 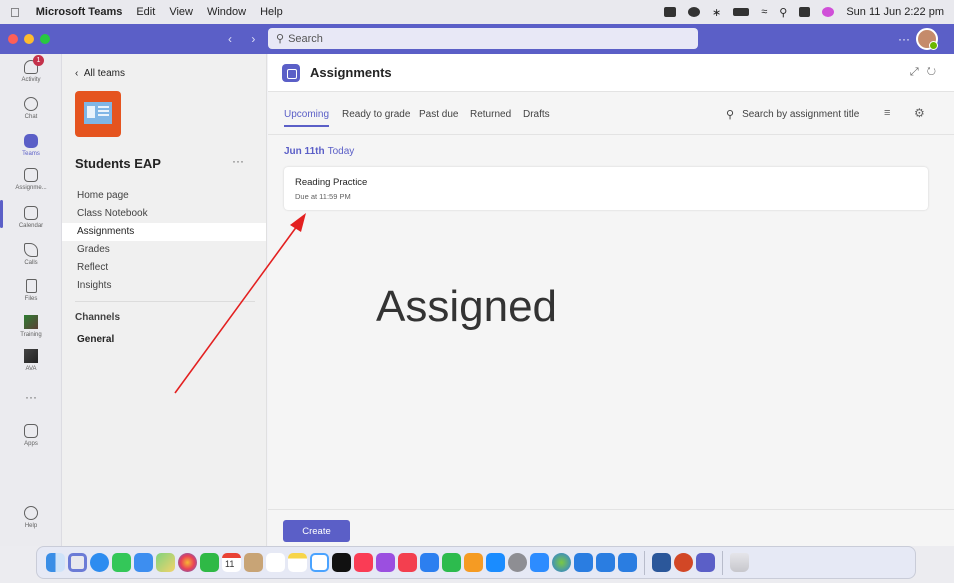 I want to click on tab-returned: Returned, so click(x=490, y=114).